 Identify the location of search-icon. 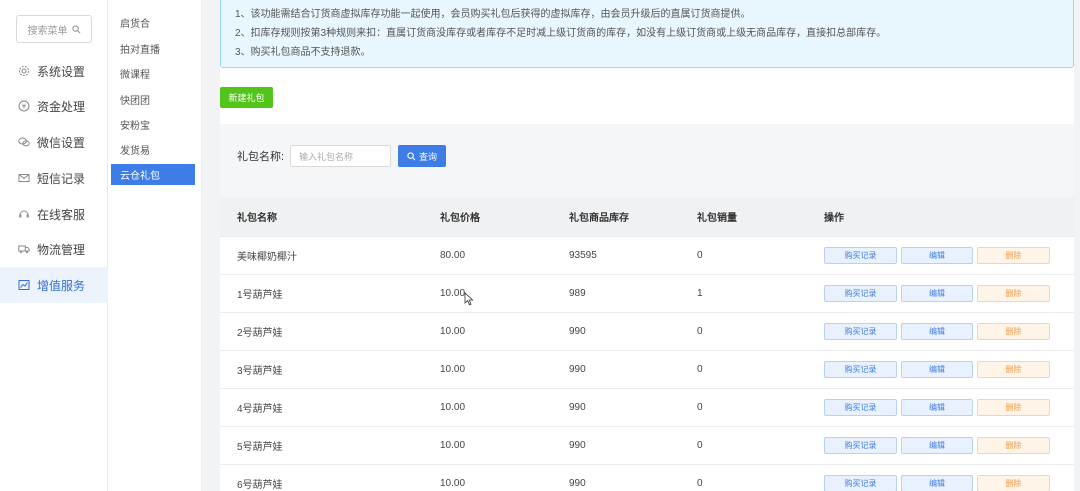
(411, 155).